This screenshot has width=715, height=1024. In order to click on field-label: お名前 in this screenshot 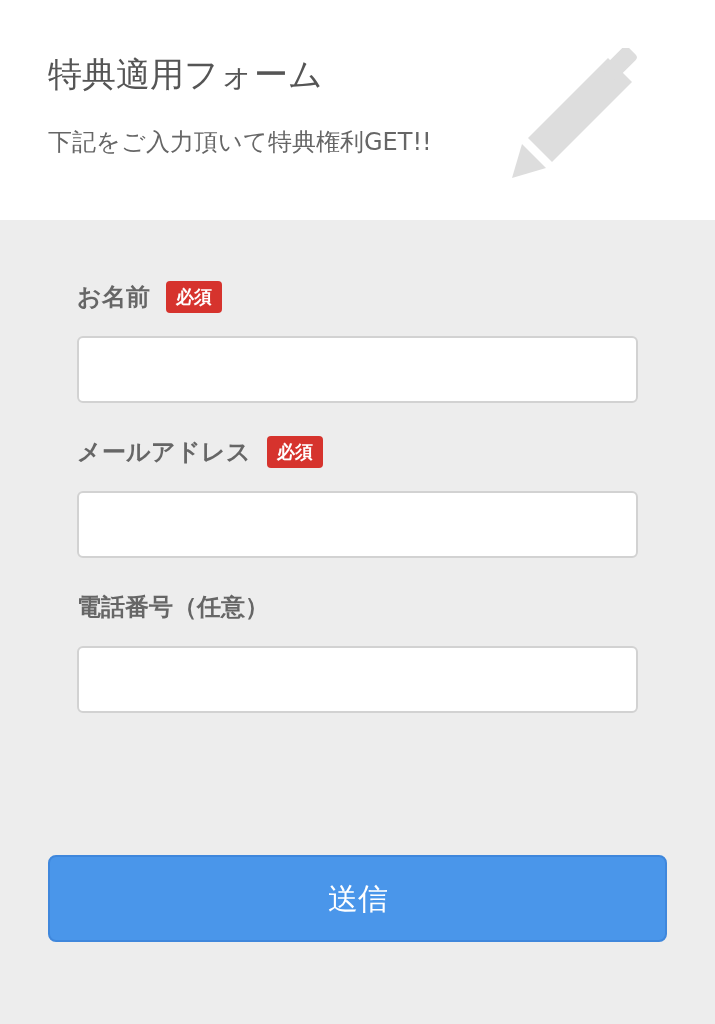, I will do `click(113, 297)`.